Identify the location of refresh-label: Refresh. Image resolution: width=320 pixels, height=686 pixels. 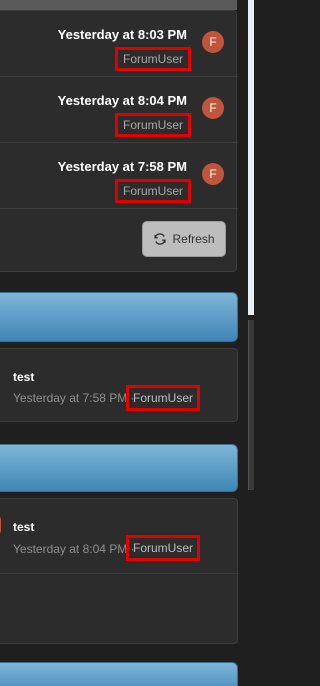
(193, 239).